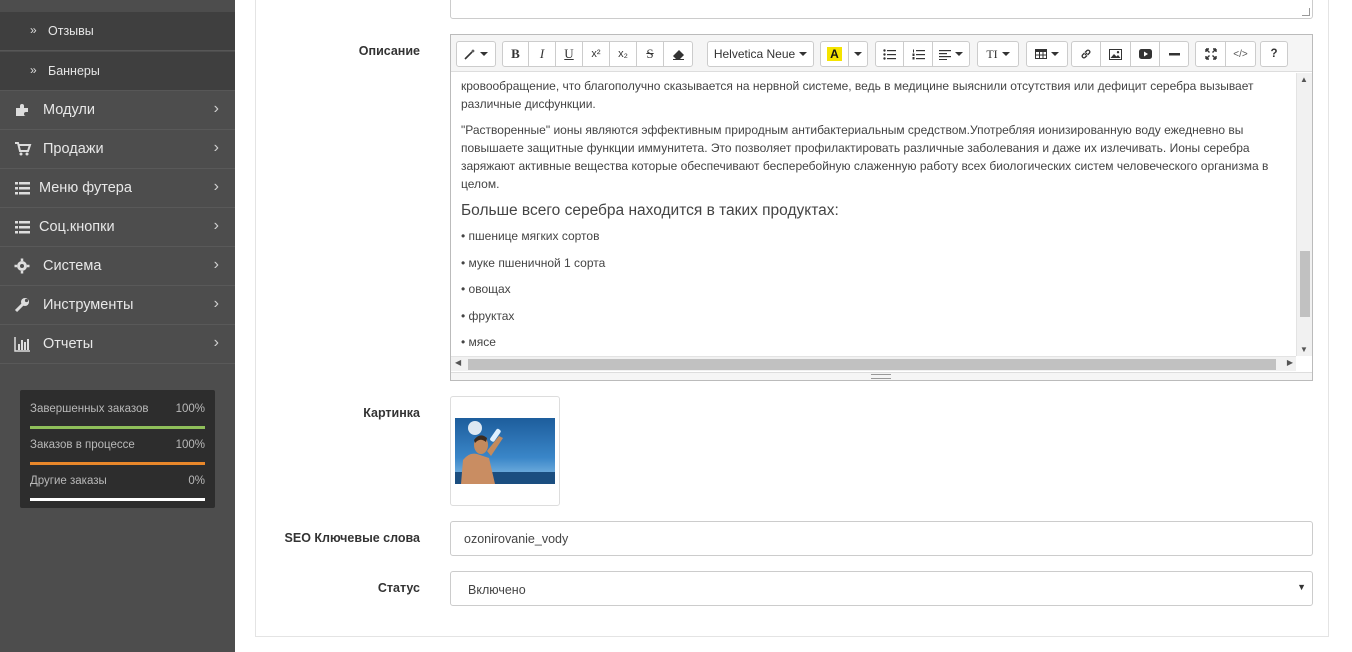 Image resolution: width=1352 pixels, height=652 pixels. Describe the element at coordinates (22, 266) in the screenshot. I see `gear-icon` at that location.